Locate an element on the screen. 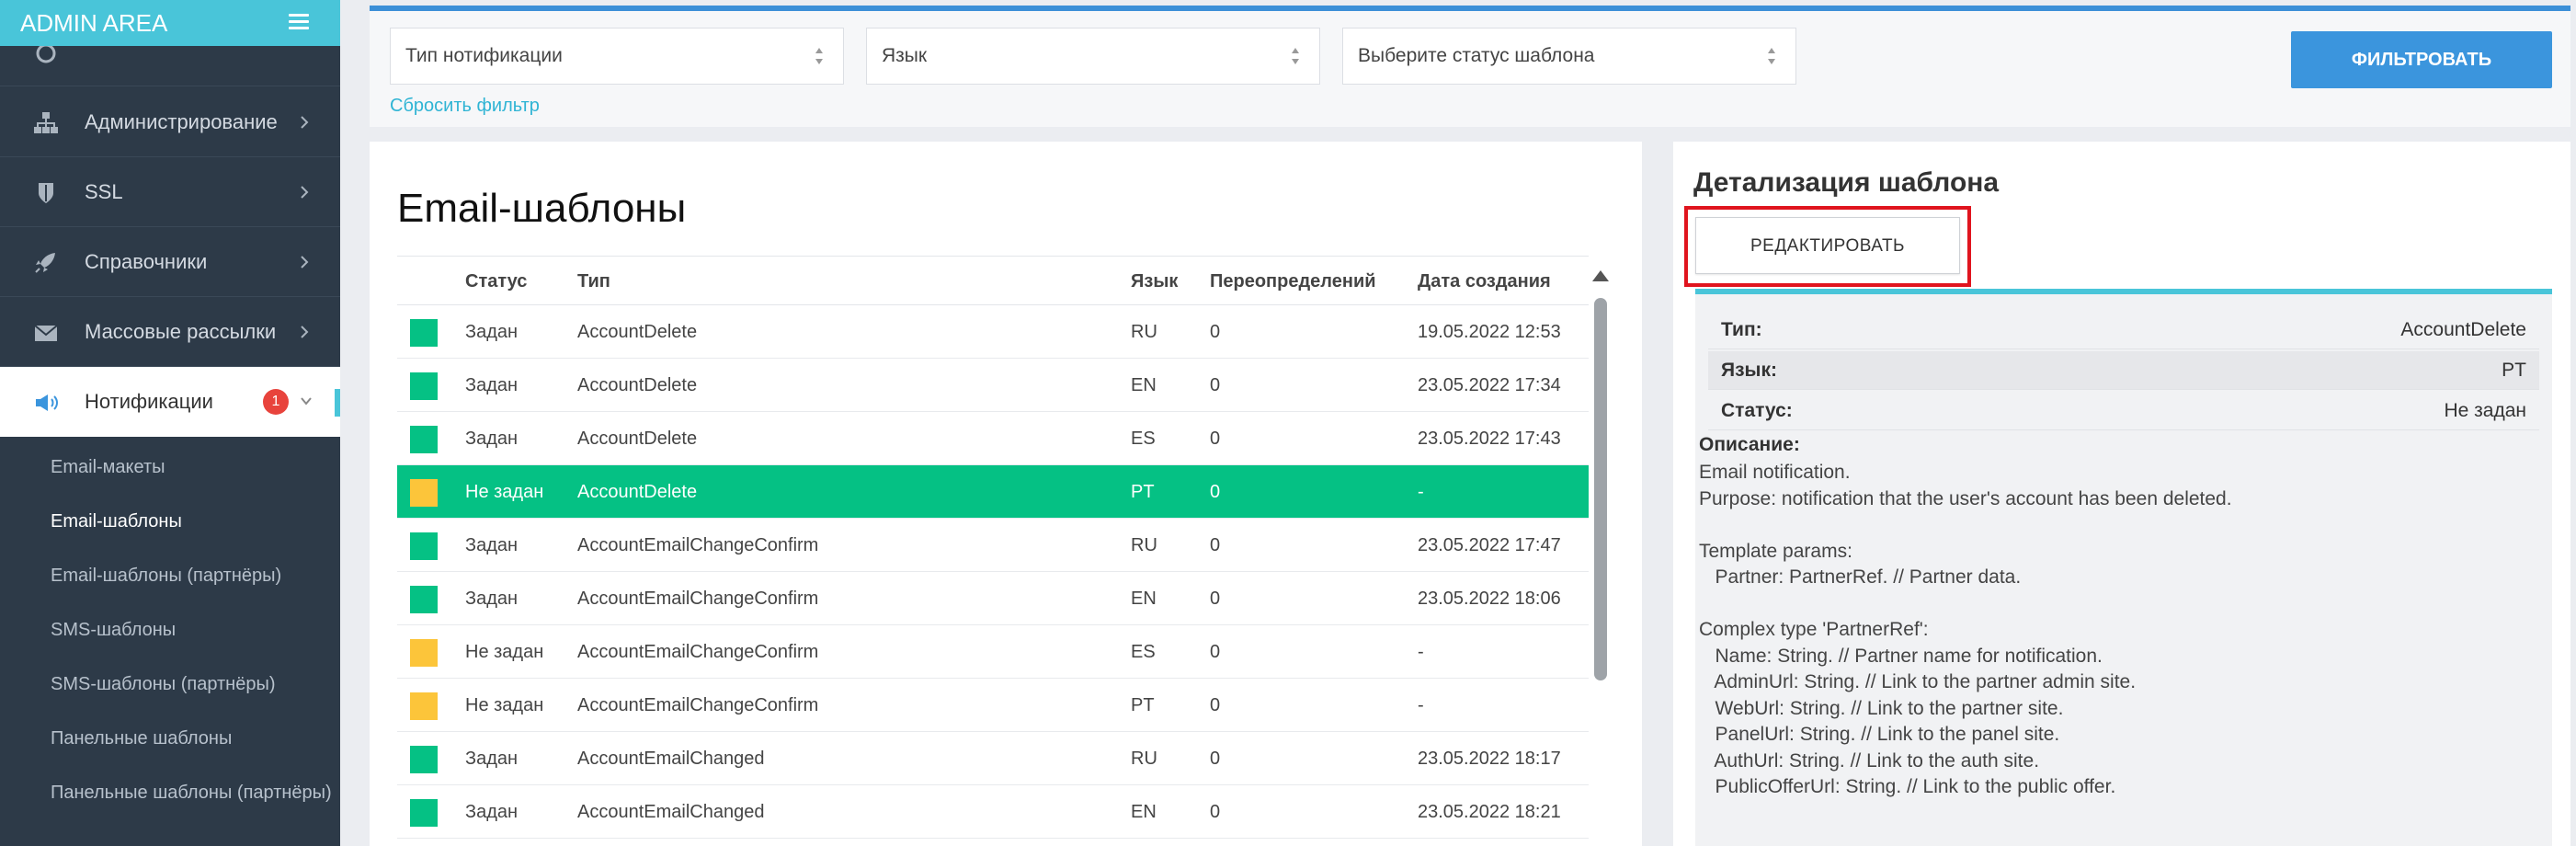 This screenshot has height=846, width=2576. detail-value: AccountDelete is located at coordinates (2463, 330).